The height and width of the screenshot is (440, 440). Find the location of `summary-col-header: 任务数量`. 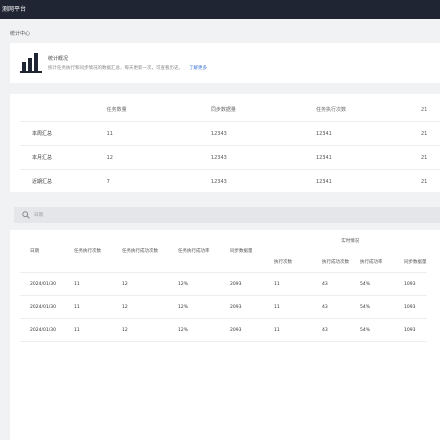

summary-col-header: 任务数量 is located at coordinates (116, 110).